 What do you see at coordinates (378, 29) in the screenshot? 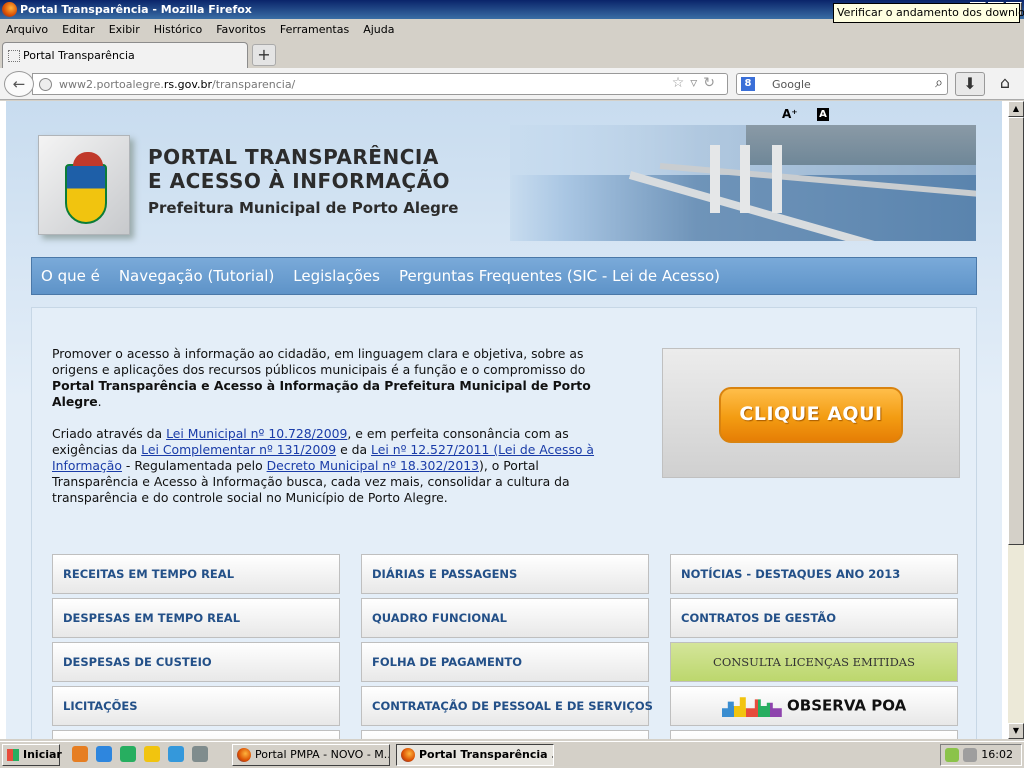
I see `menu-ajuda: Ajuda` at bounding box center [378, 29].